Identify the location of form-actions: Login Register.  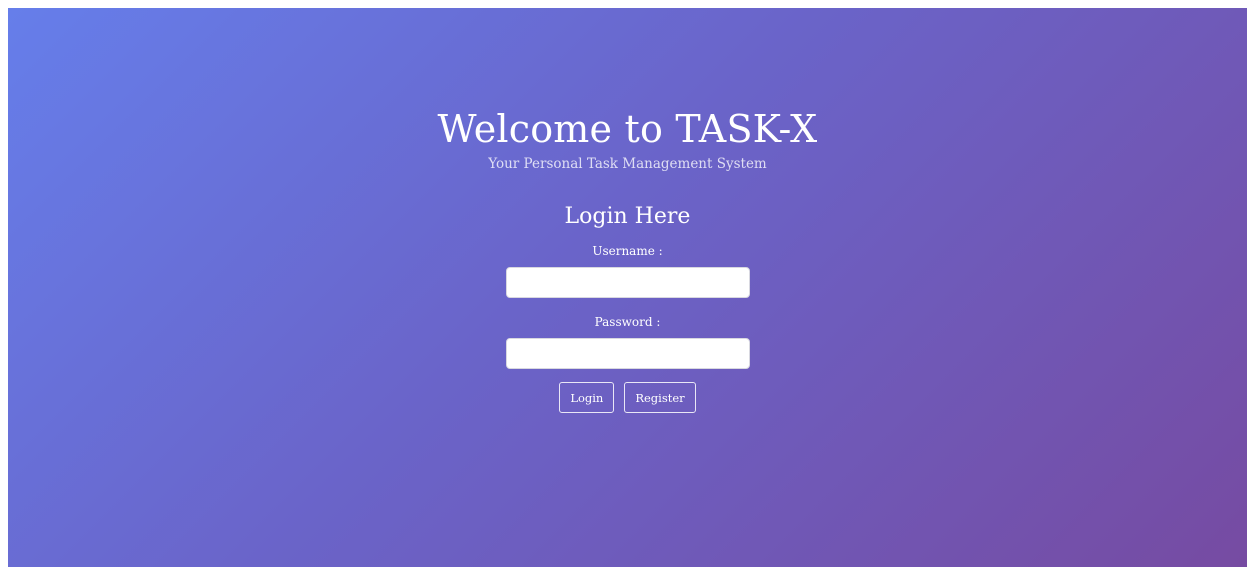
(627, 397).